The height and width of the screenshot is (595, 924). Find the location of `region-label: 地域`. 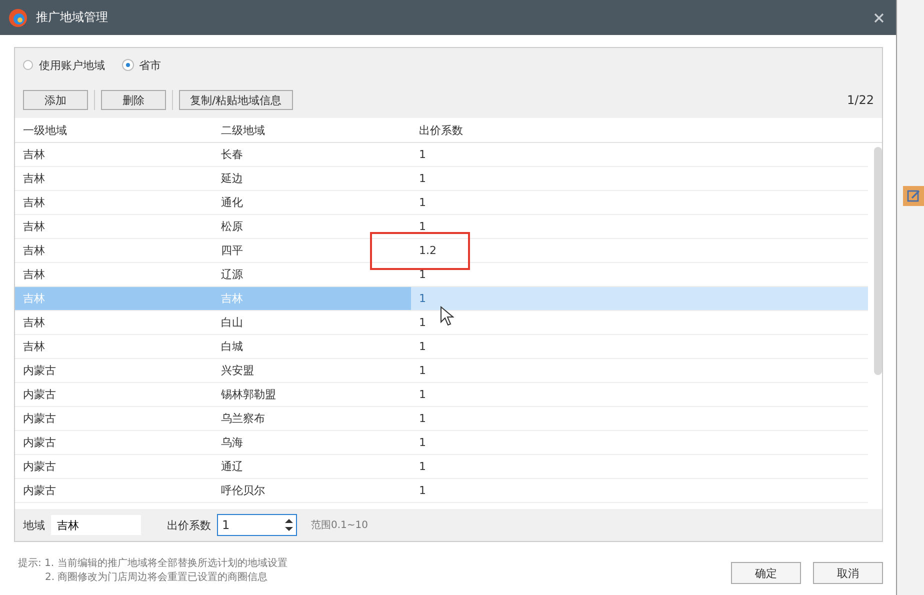

region-label: 地域 is located at coordinates (34, 525).